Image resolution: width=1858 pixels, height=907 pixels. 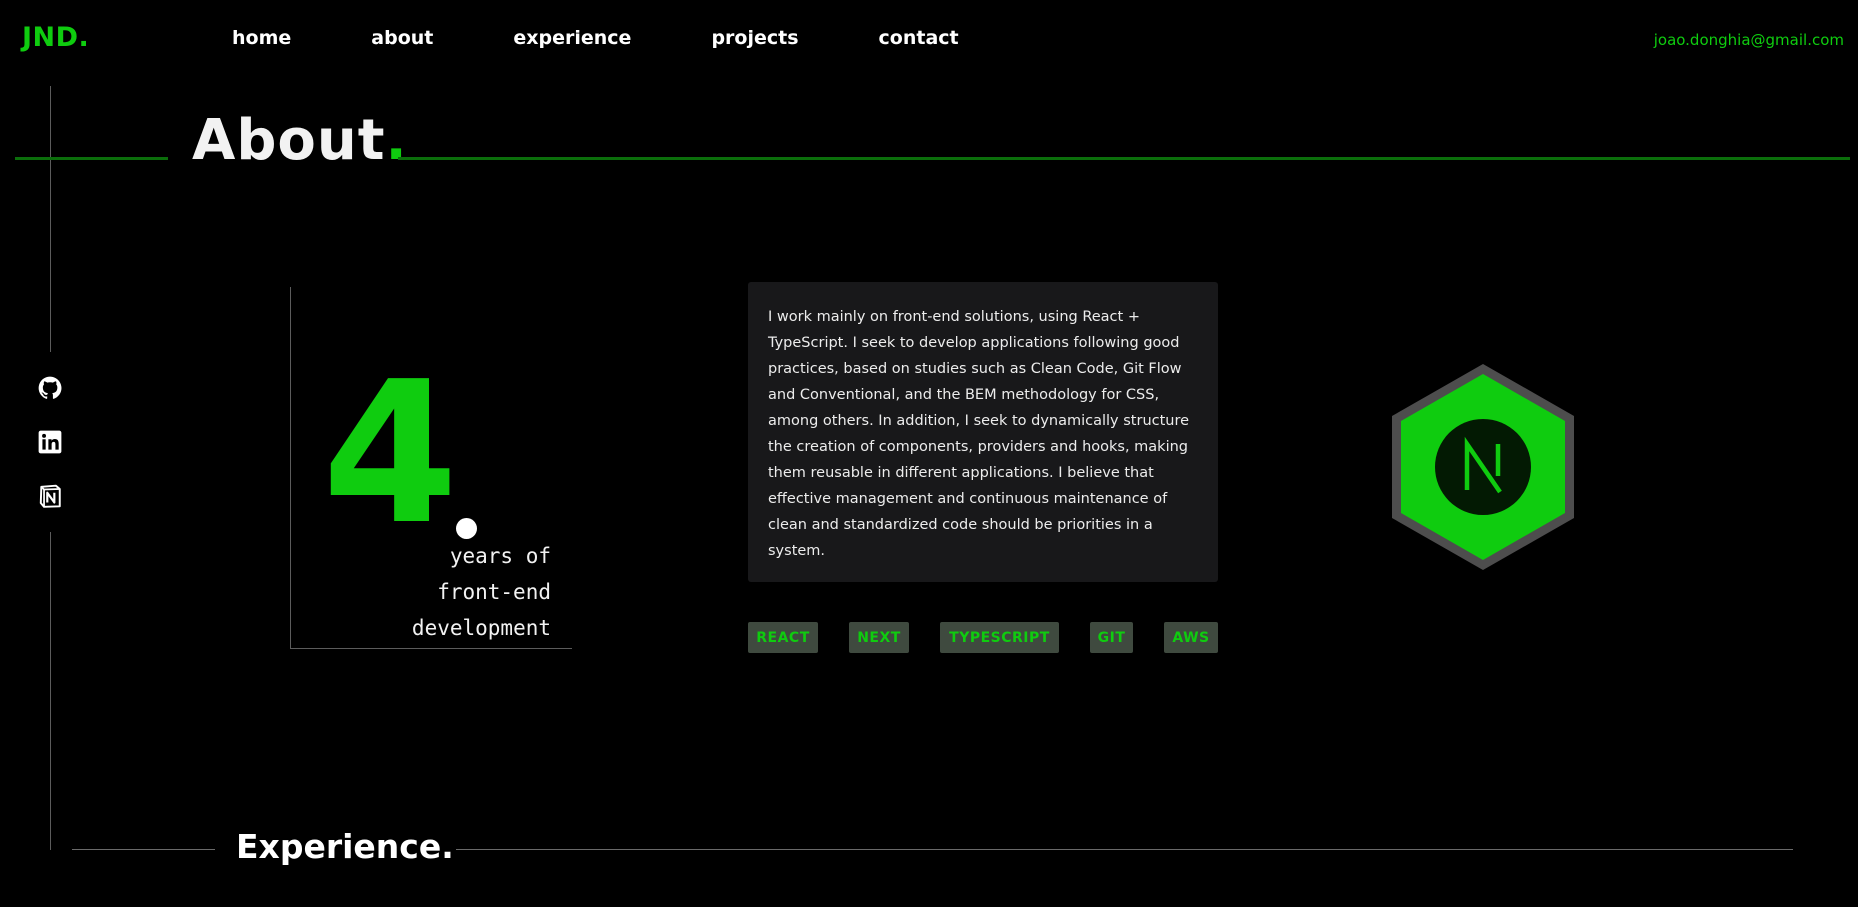 What do you see at coordinates (50, 691) in the screenshot?
I see `rail-divider-bottom` at bounding box center [50, 691].